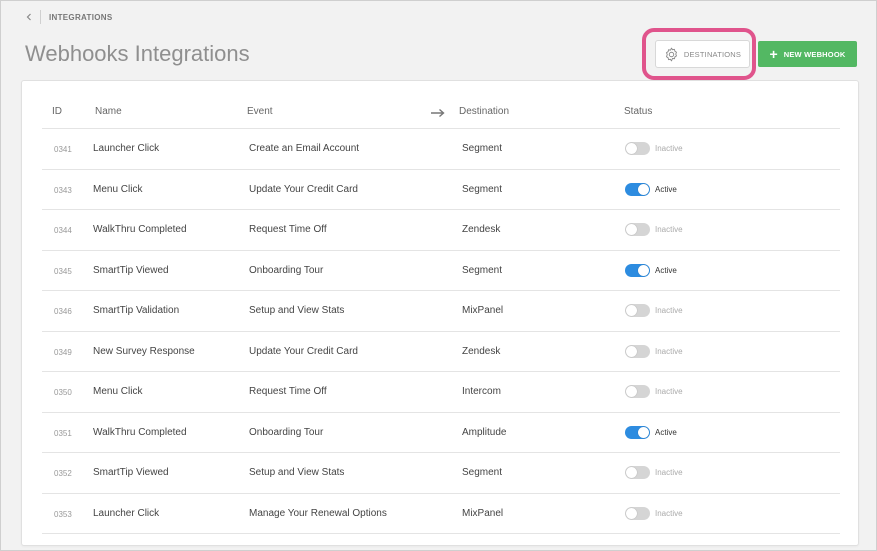 This screenshot has height=551, width=877. What do you see at coordinates (814, 54) in the screenshot?
I see `new-webhook-label: NEW WEBHOOK` at bounding box center [814, 54].